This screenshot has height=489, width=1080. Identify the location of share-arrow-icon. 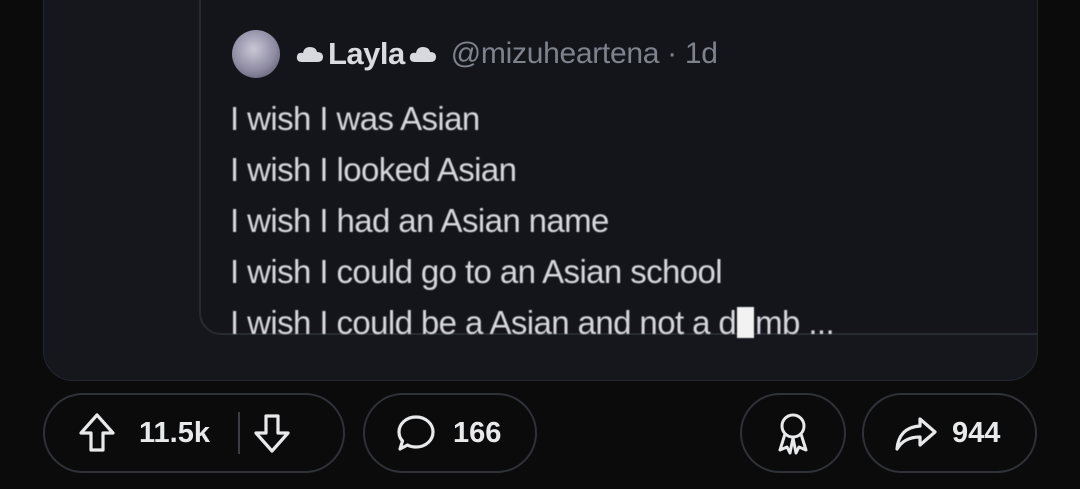
(916, 433).